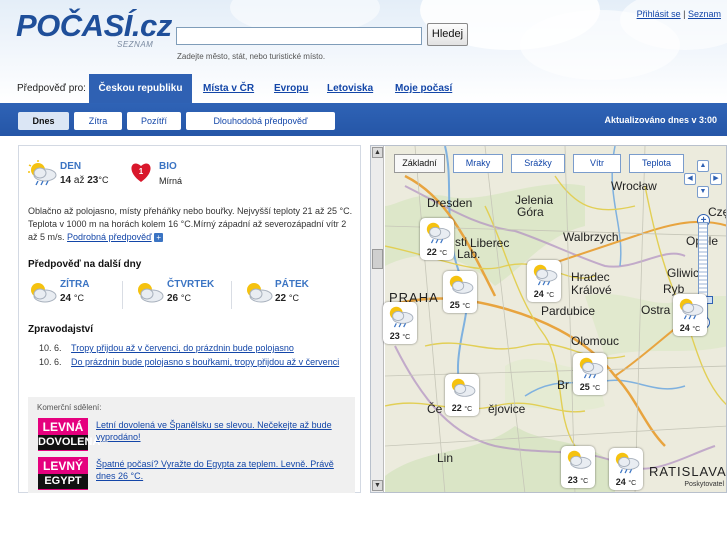  What do you see at coordinates (716, 179) in the screenshot?
I see `pan-right-icon: ▶` at bounding box center [716, 179].